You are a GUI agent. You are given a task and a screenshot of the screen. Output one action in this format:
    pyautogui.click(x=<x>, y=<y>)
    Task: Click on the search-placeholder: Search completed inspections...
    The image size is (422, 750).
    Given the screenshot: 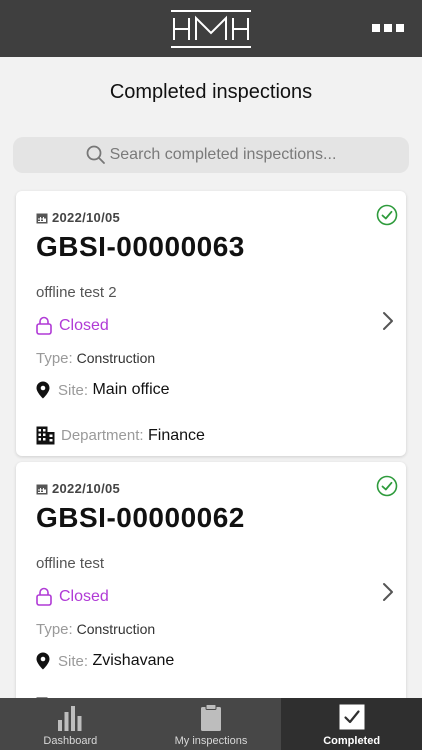 What is the action you would take?
    pyautogui.click(x=223, y=154)
    